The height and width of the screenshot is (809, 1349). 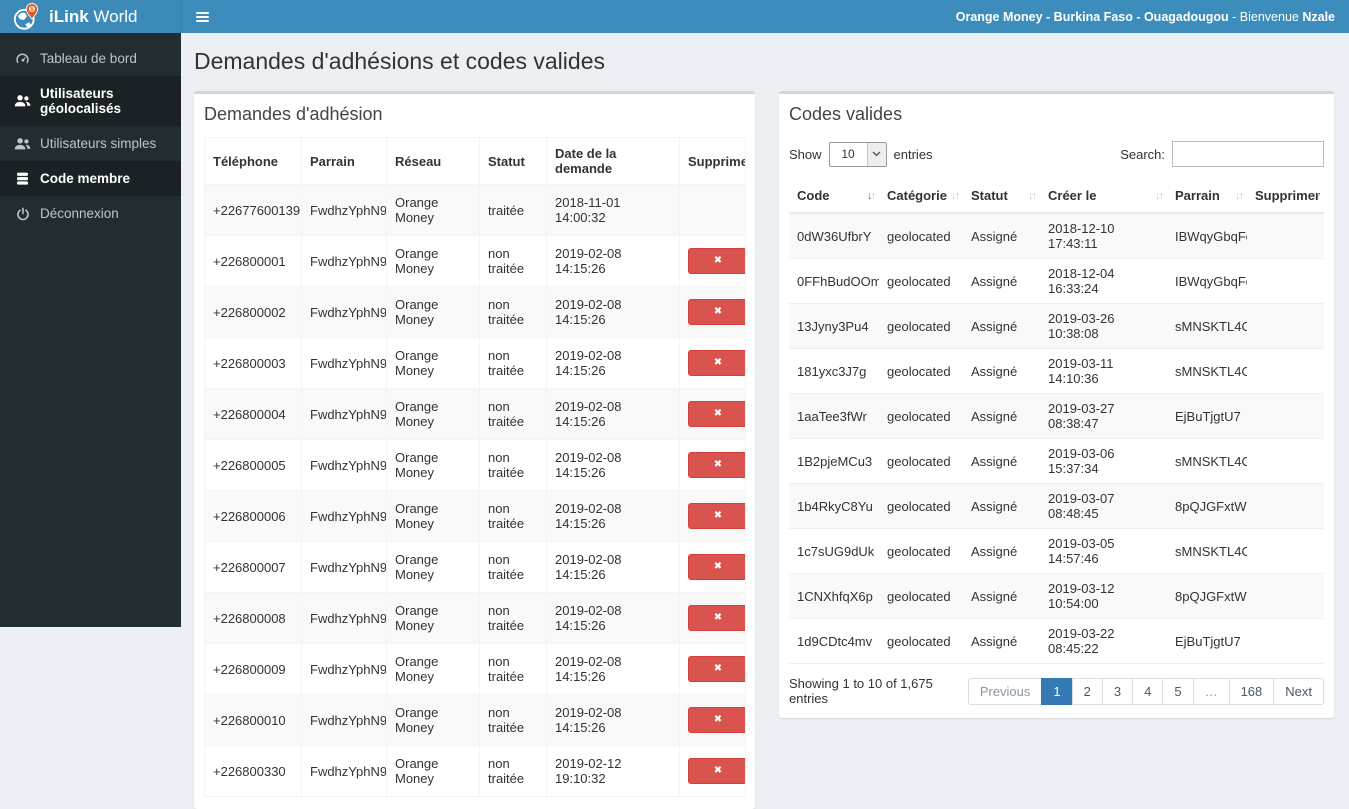 I want to click on page-size-select: 10, so click(x=858, y=154).